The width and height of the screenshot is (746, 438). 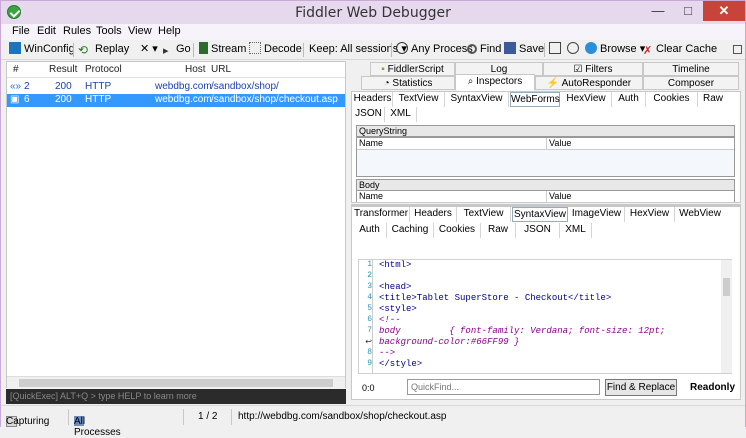 I want to click on col-result: Result, so click(x=63, y=69).